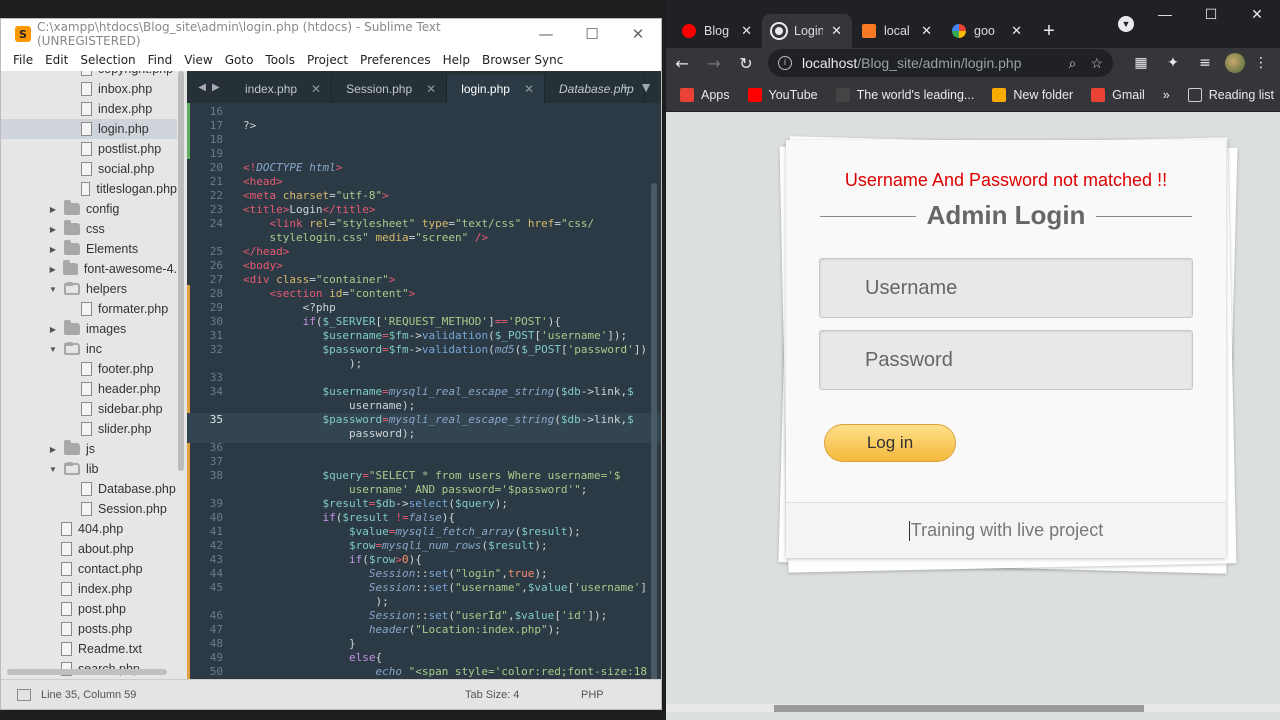 This screenshot has height=720, width=1280. What do you see at coordinates (717, 31) in the screenshot?
I see `browser-tab: Blog ✕` at bounding box center [717, 31].